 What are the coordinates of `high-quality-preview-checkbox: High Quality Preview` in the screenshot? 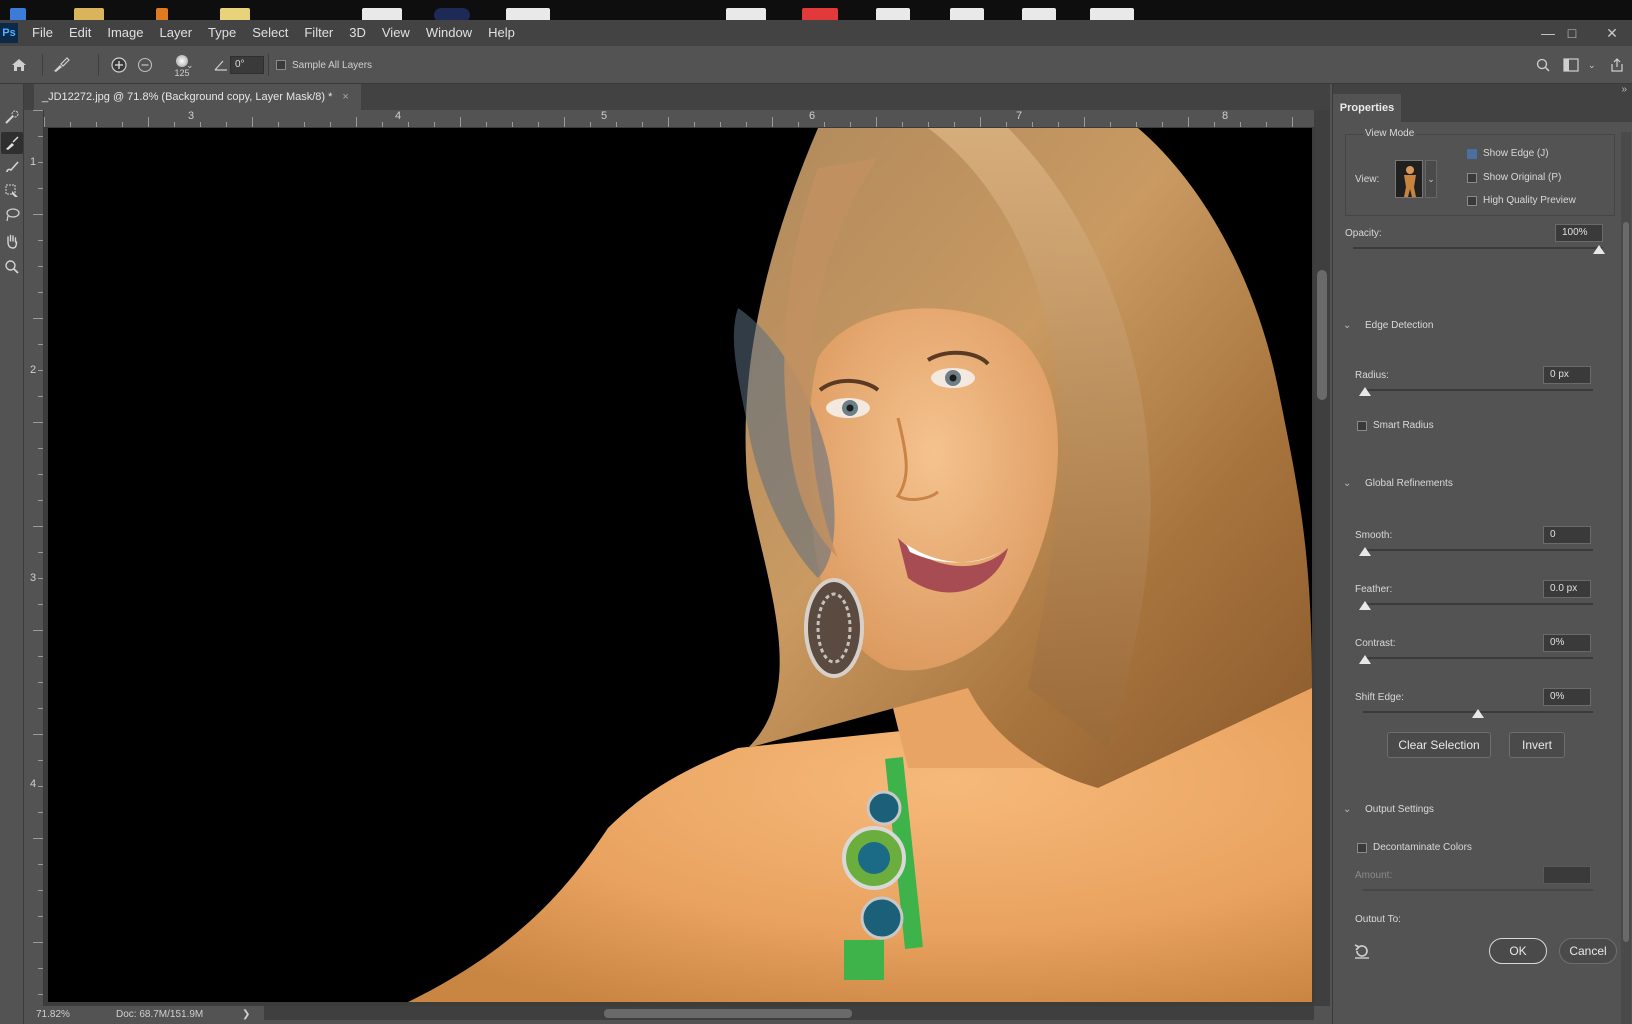 It's located at (1521, 200).